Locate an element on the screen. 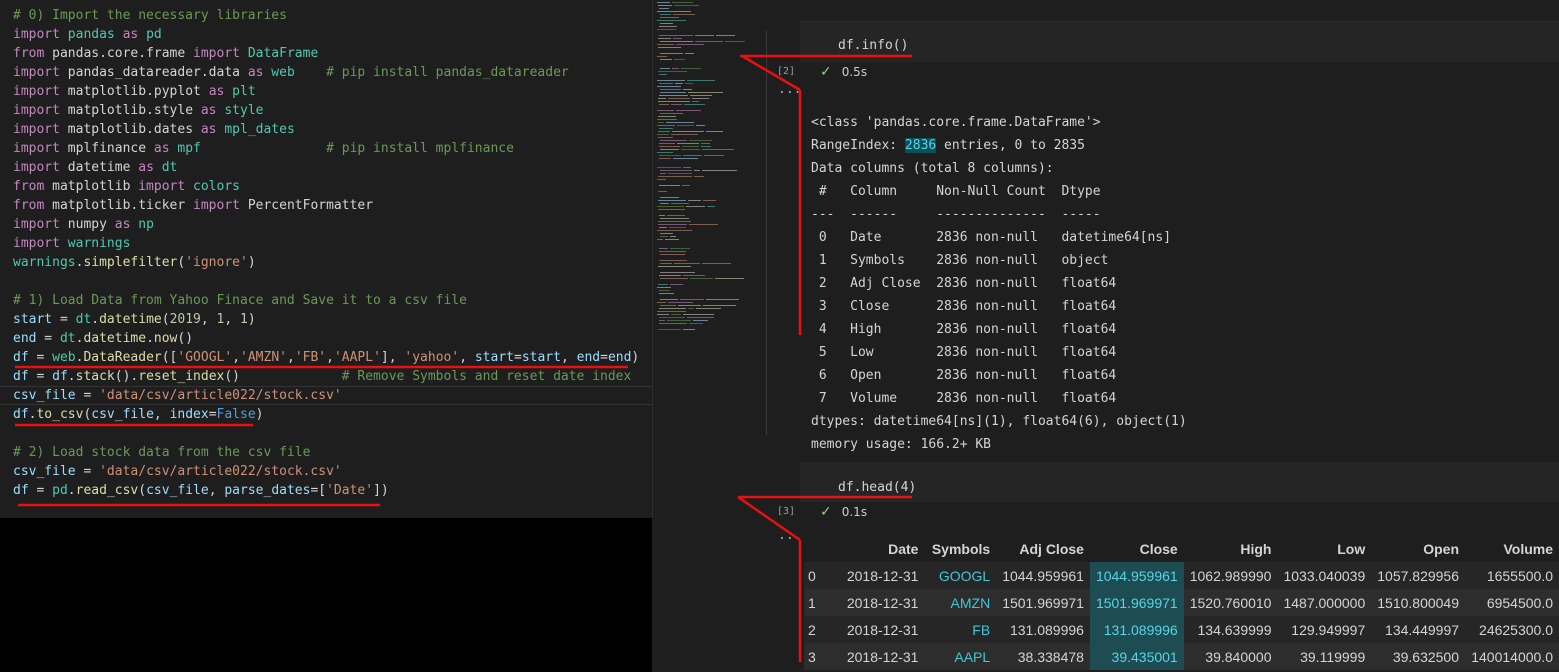  bracket-info is located at coordinates (826, 194).